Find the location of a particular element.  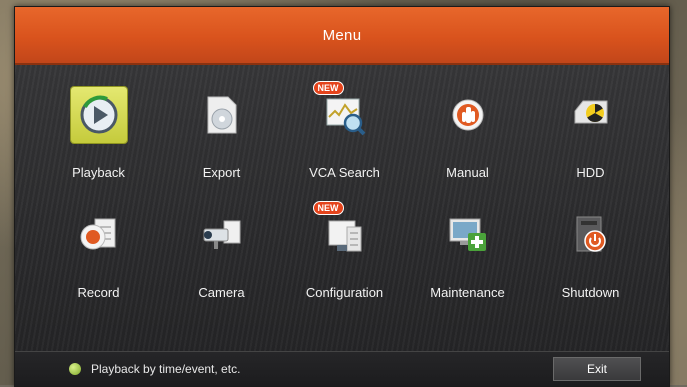

menu-item-playback: Playback is located at coordinates (98, 139).